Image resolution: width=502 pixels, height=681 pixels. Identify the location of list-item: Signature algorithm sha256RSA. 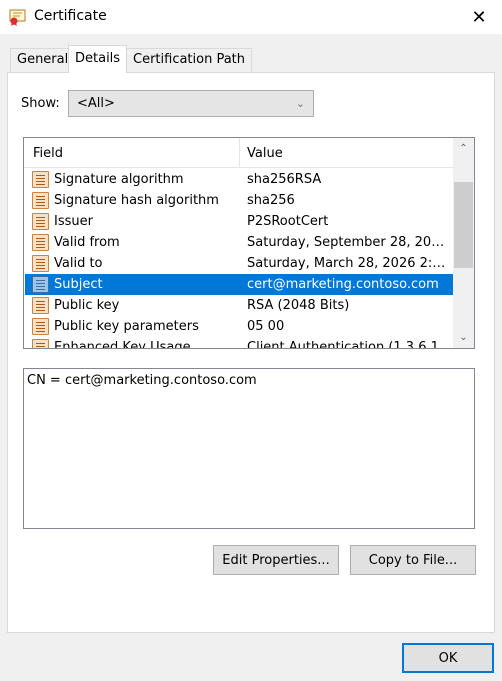
(239, 179).